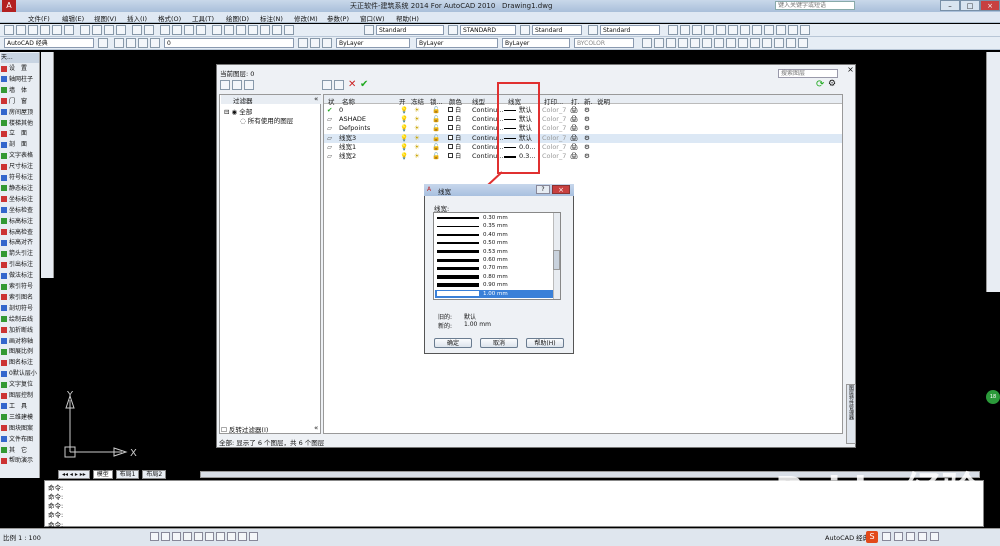  What do you see at coordinates (543, 189) in the screenshot?
I see `dialog-help-icon: ?` at bounding box center [543, 189].